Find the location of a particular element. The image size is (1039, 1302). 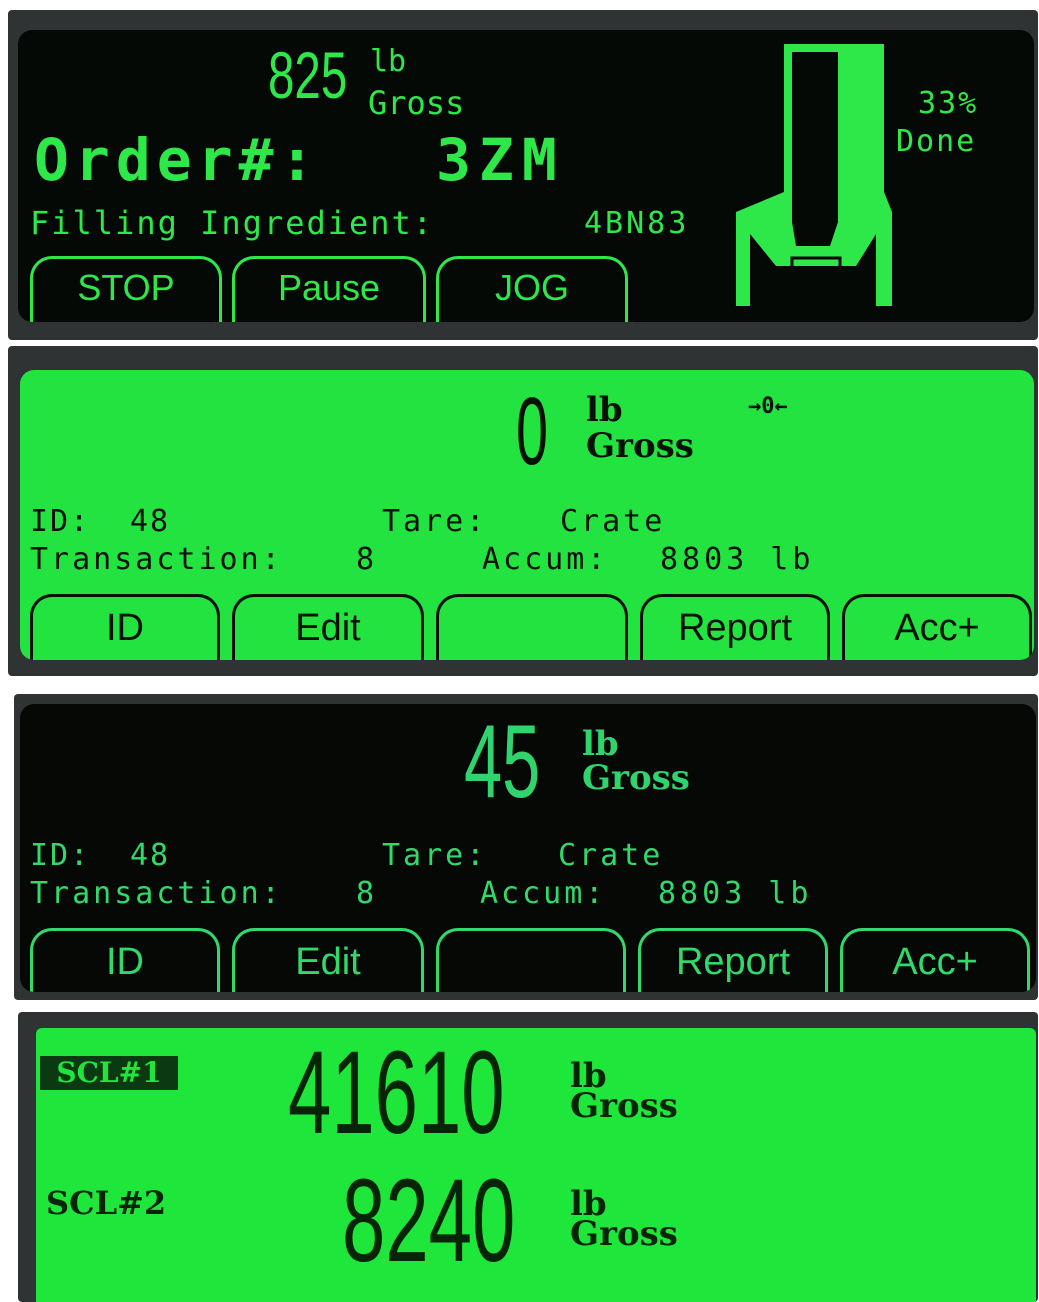

gross-weight-value: 45 is located at coordinates (502, 762).